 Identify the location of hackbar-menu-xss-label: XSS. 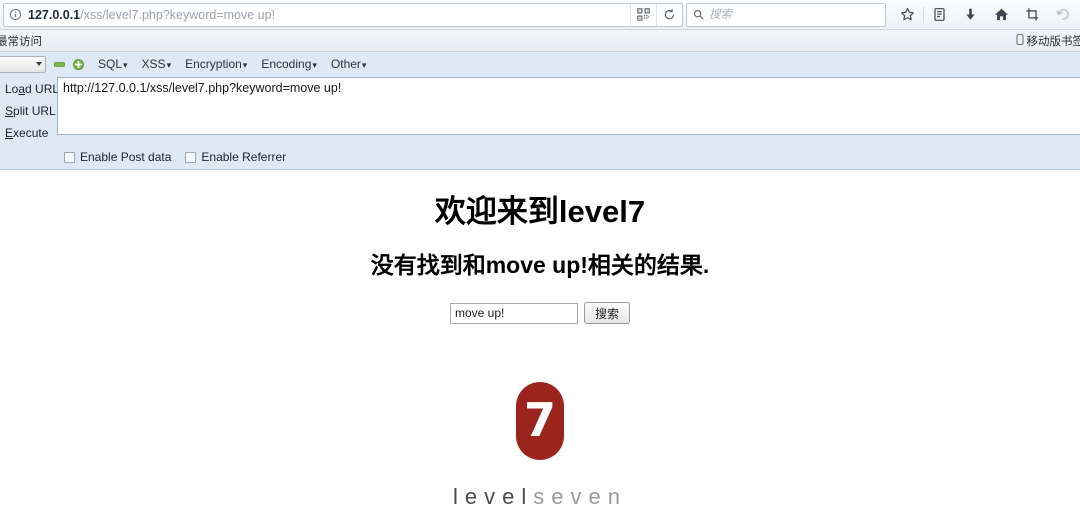
(153, 64).